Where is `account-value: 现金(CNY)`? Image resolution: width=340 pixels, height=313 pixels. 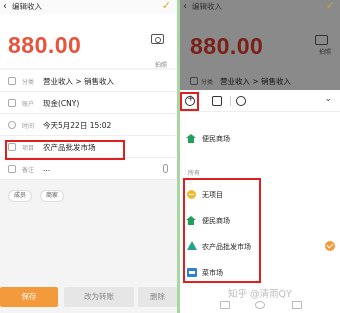 account-value: 现金(CNY) is located at coordinates (61, 103).